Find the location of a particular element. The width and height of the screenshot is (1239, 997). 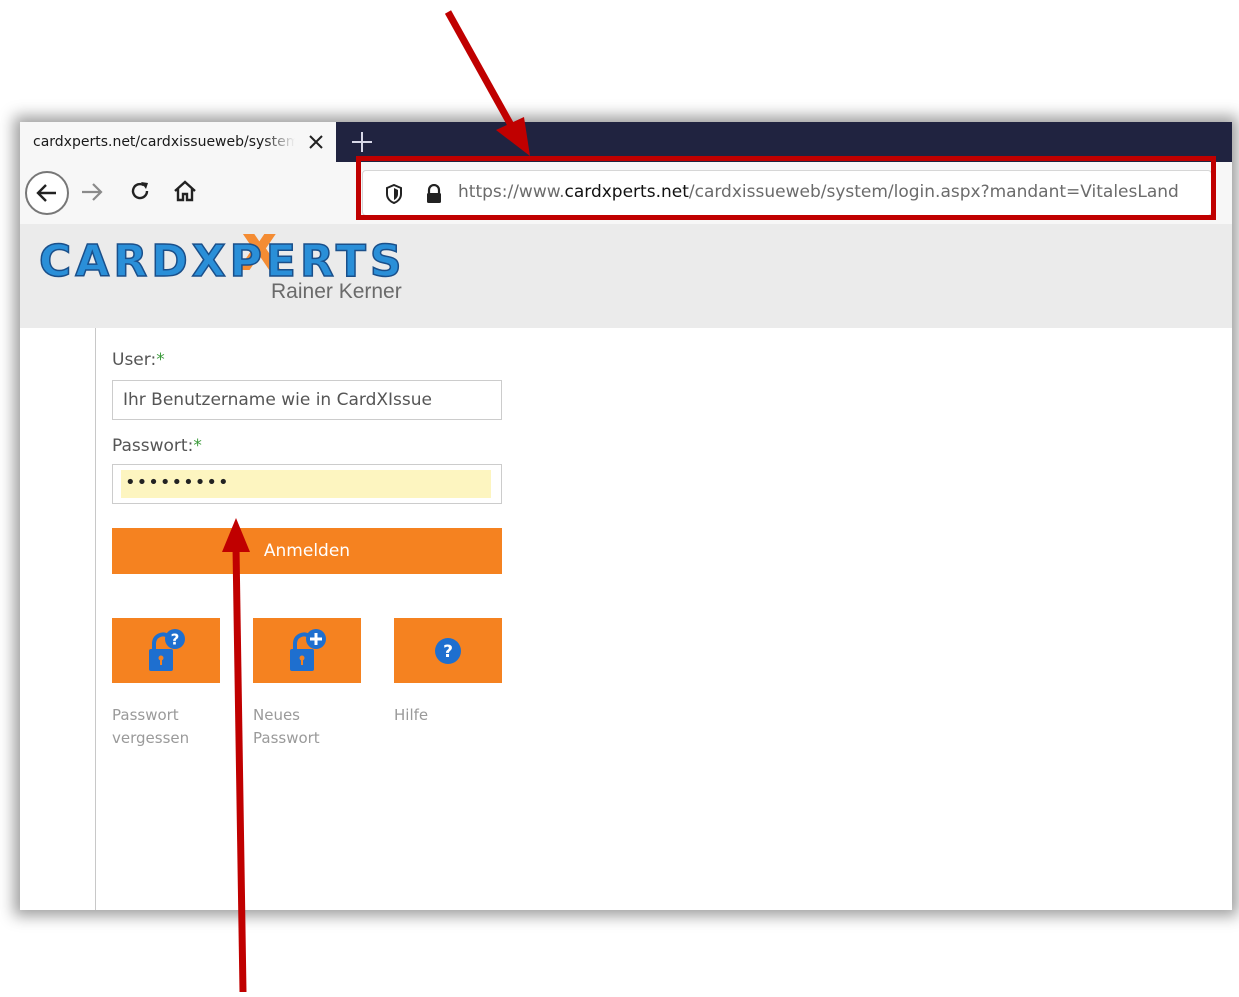

lock-question-icon: ? is located at coordinates (167, 649).